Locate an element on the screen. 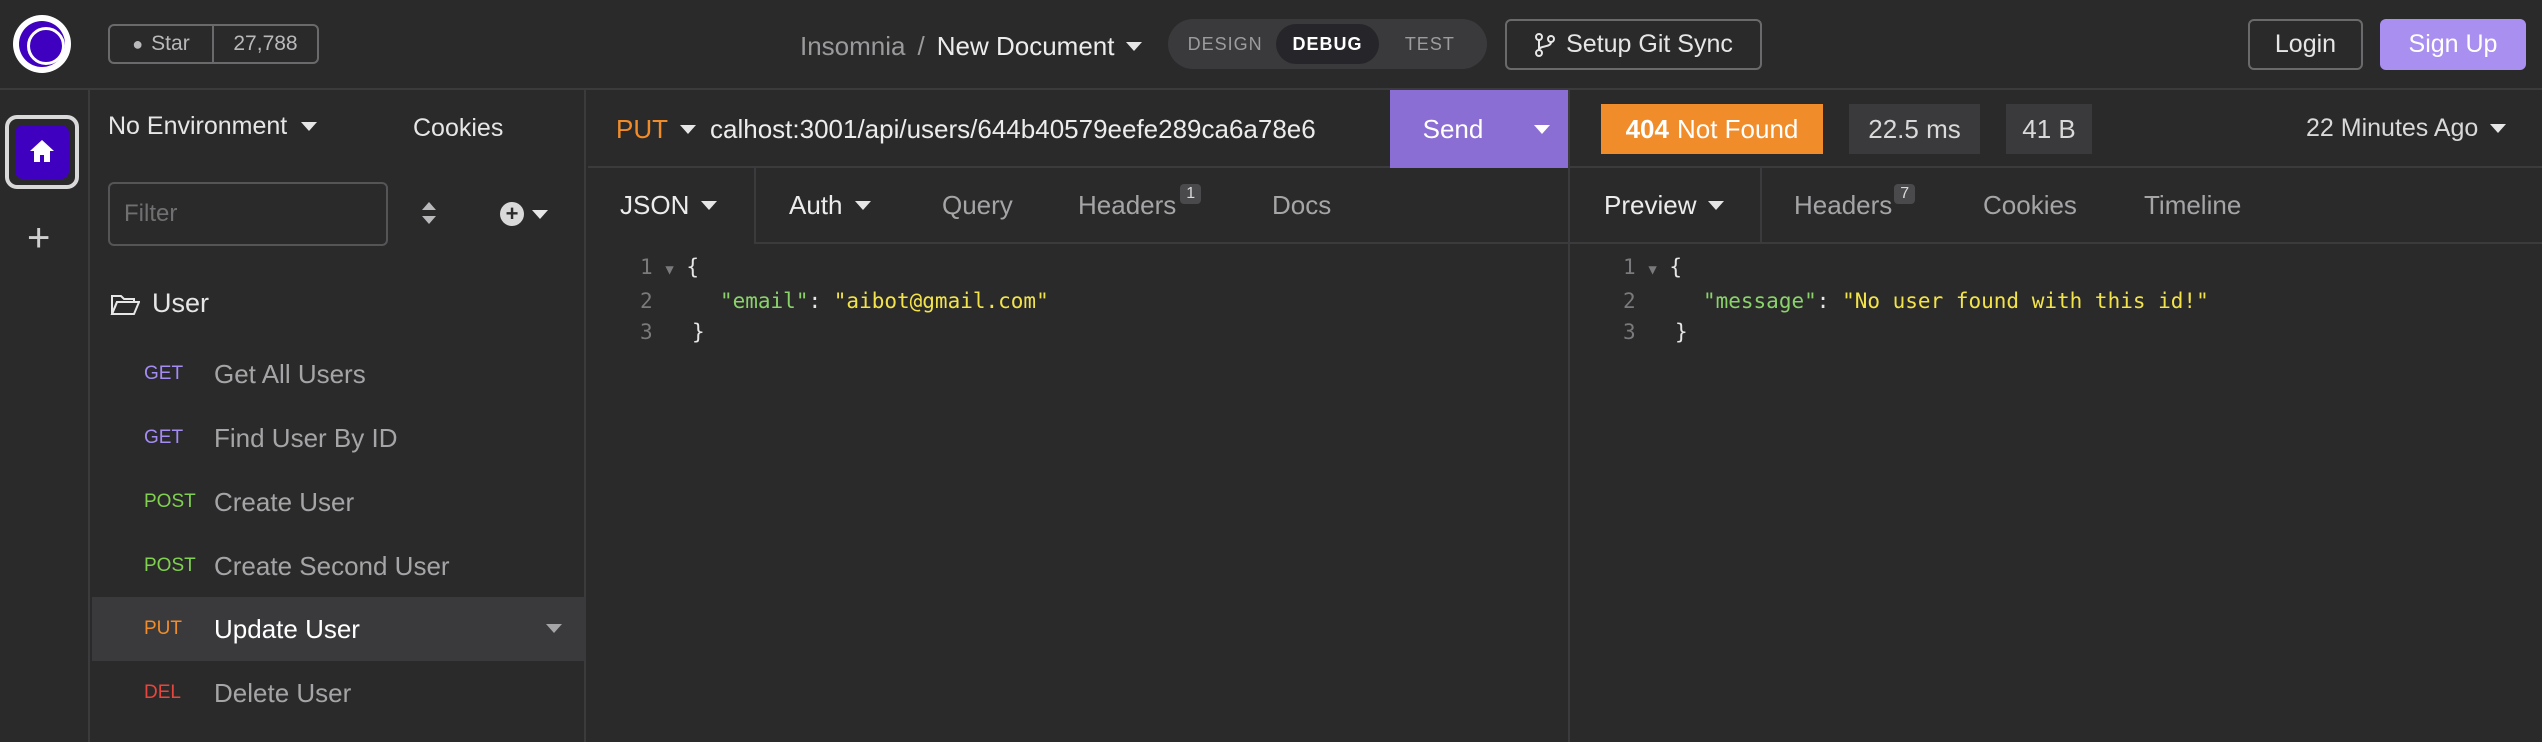 Image resolution: width=2542 pixels, height=742 pixels. send-label: Send is located at coordinates (1453, 128).